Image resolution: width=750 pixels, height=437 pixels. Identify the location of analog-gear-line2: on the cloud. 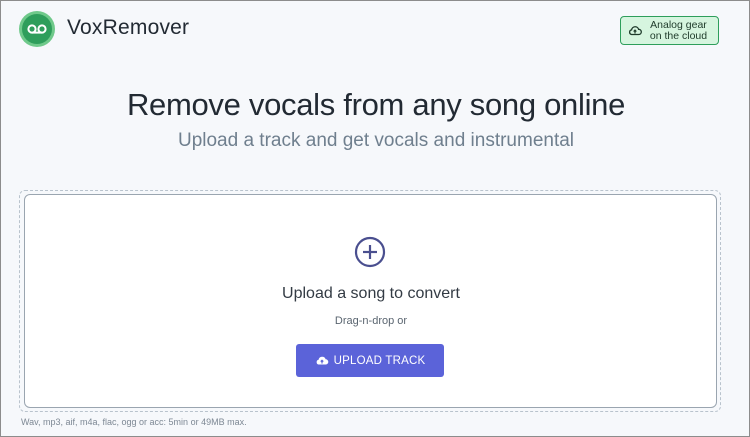
(678, 35).